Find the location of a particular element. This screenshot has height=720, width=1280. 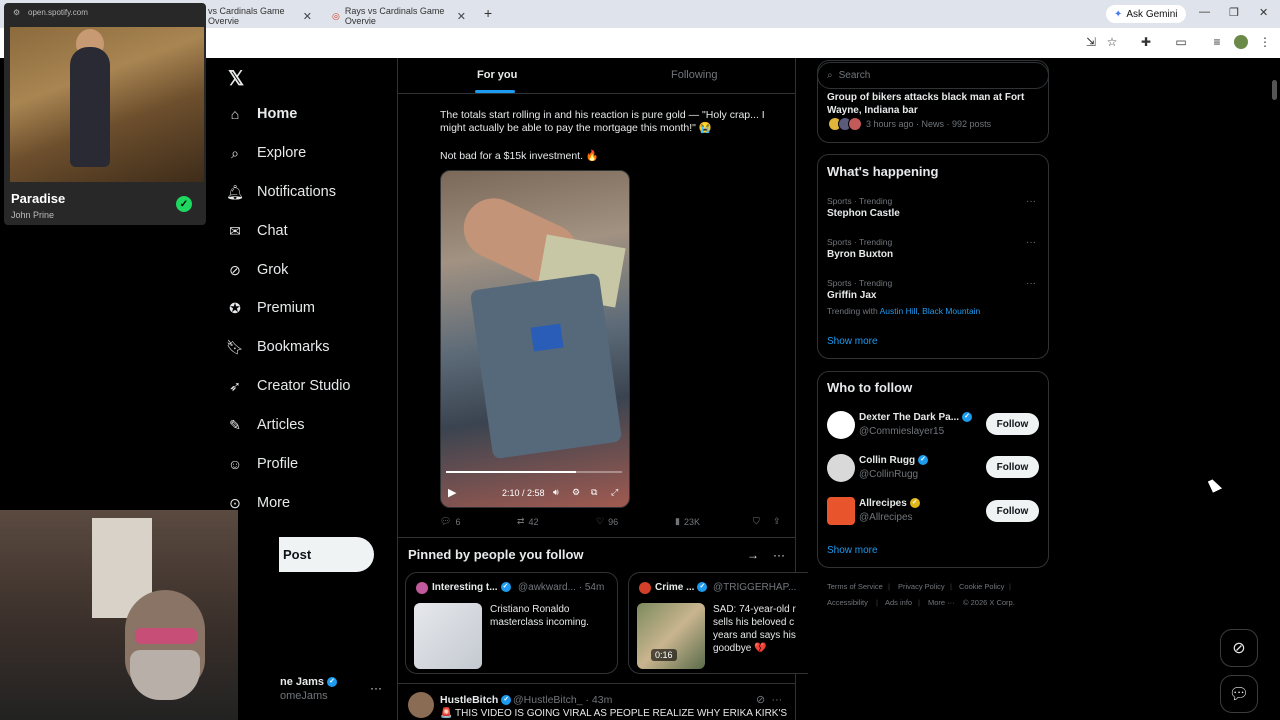

video-progress-bar is located at coordinates (534, 472).